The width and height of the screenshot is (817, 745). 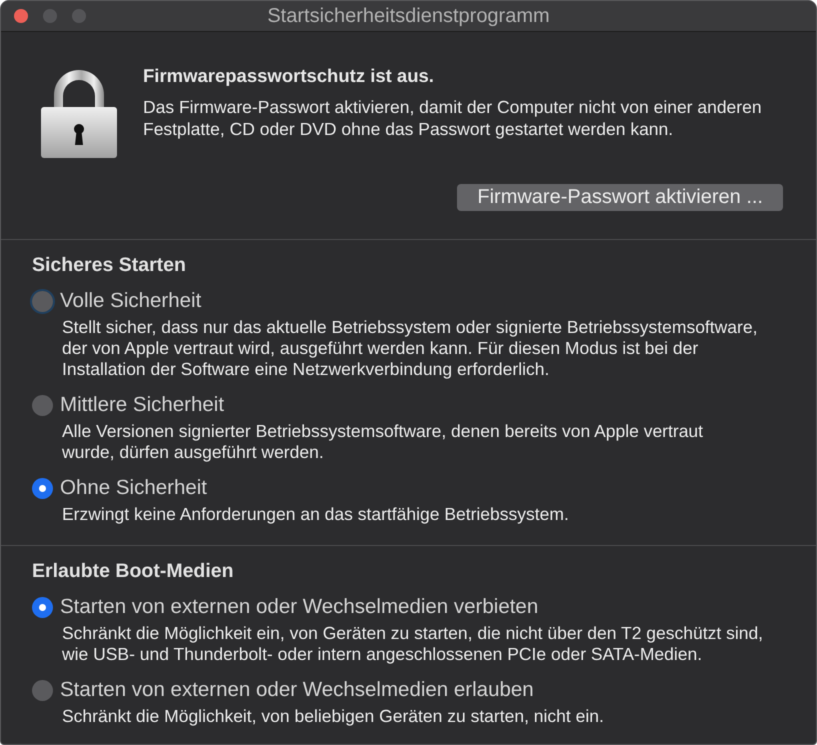 I want to click on option-description: Alle Versionen signierter Betriebssystemsoftware, denen bereits von Apple vertraut wurde, dürfen ausgeführt werden., so click(x=383, y=442).